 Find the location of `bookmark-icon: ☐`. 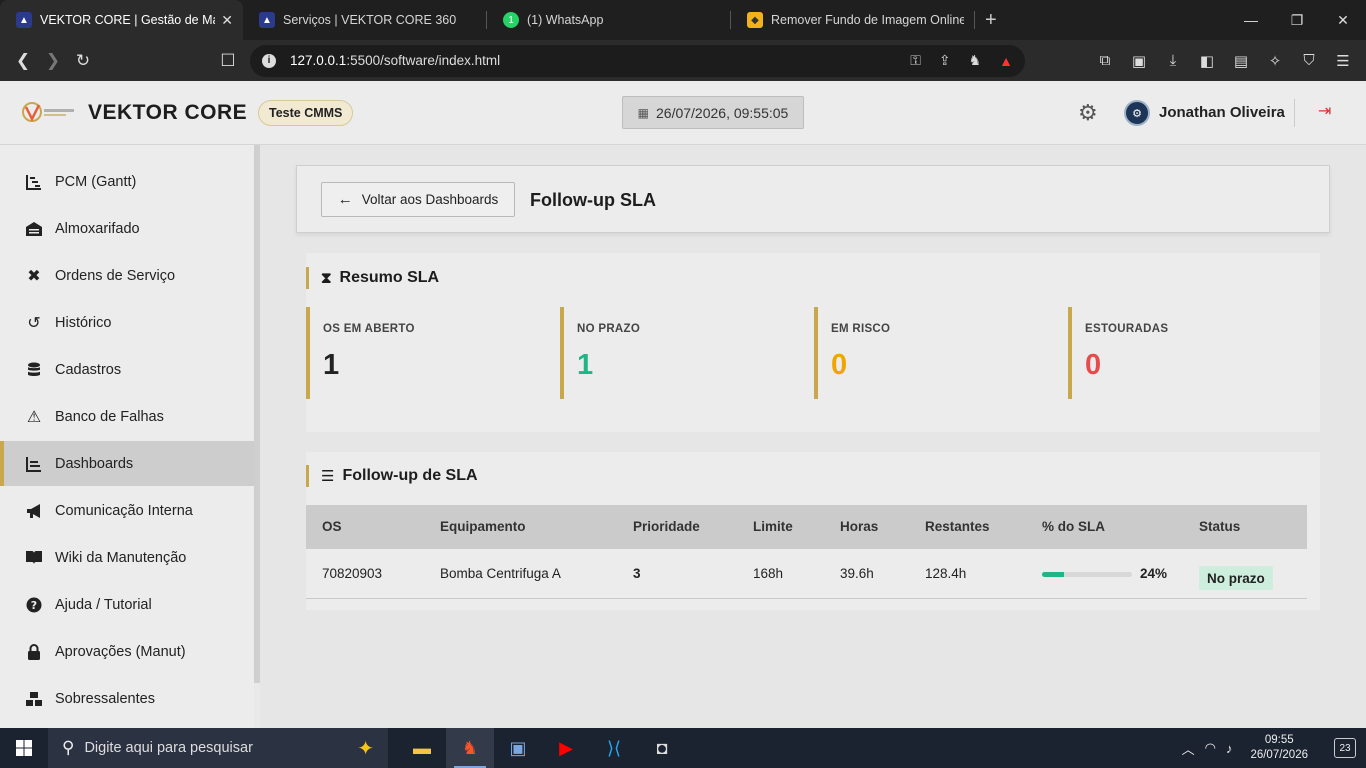

bookmark-icon: ☐ is located at coordinates (228, 61).